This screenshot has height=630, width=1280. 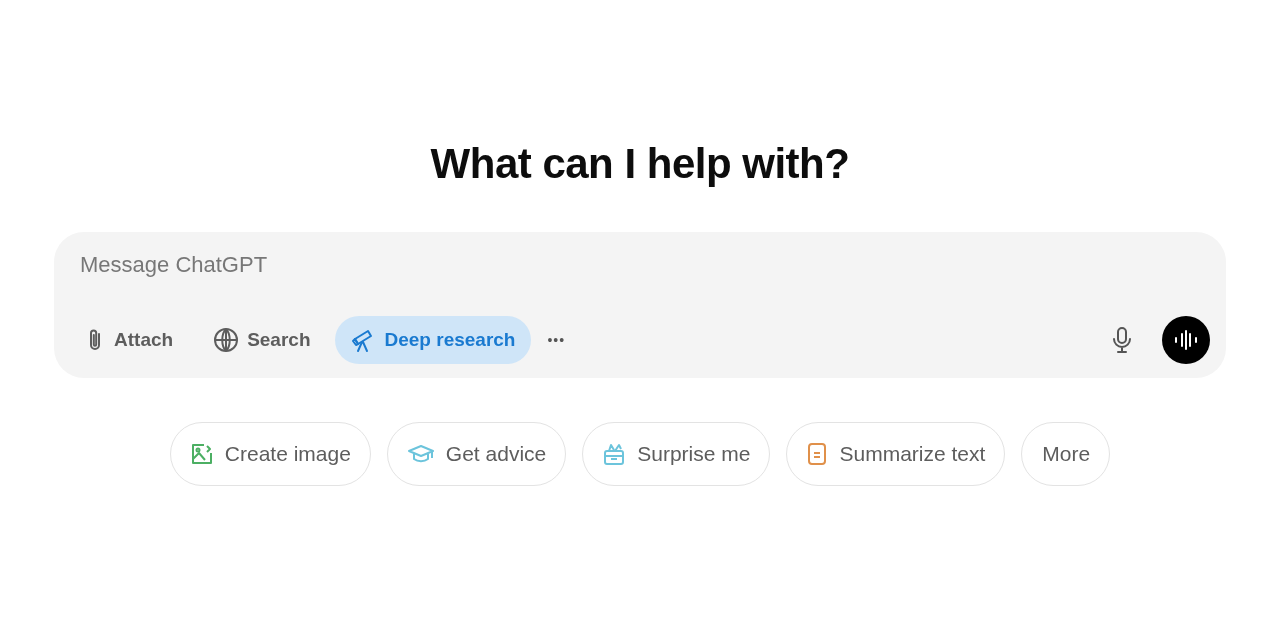 I want to click on more-options-button: •••, so click(x=556, y=340).